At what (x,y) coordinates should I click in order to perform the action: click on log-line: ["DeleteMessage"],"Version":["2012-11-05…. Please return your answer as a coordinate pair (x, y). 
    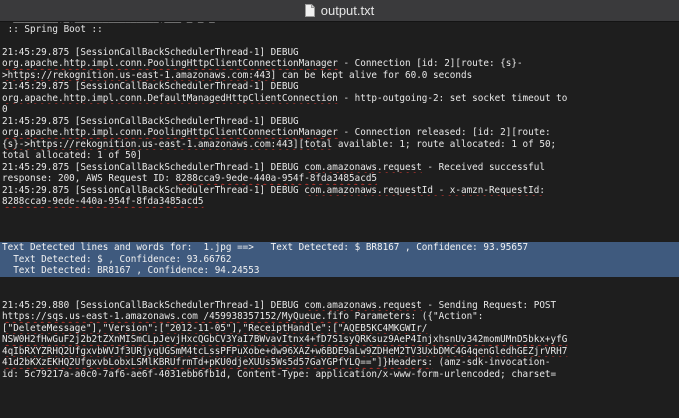
    Looking at the image, I should click on (215, 328).